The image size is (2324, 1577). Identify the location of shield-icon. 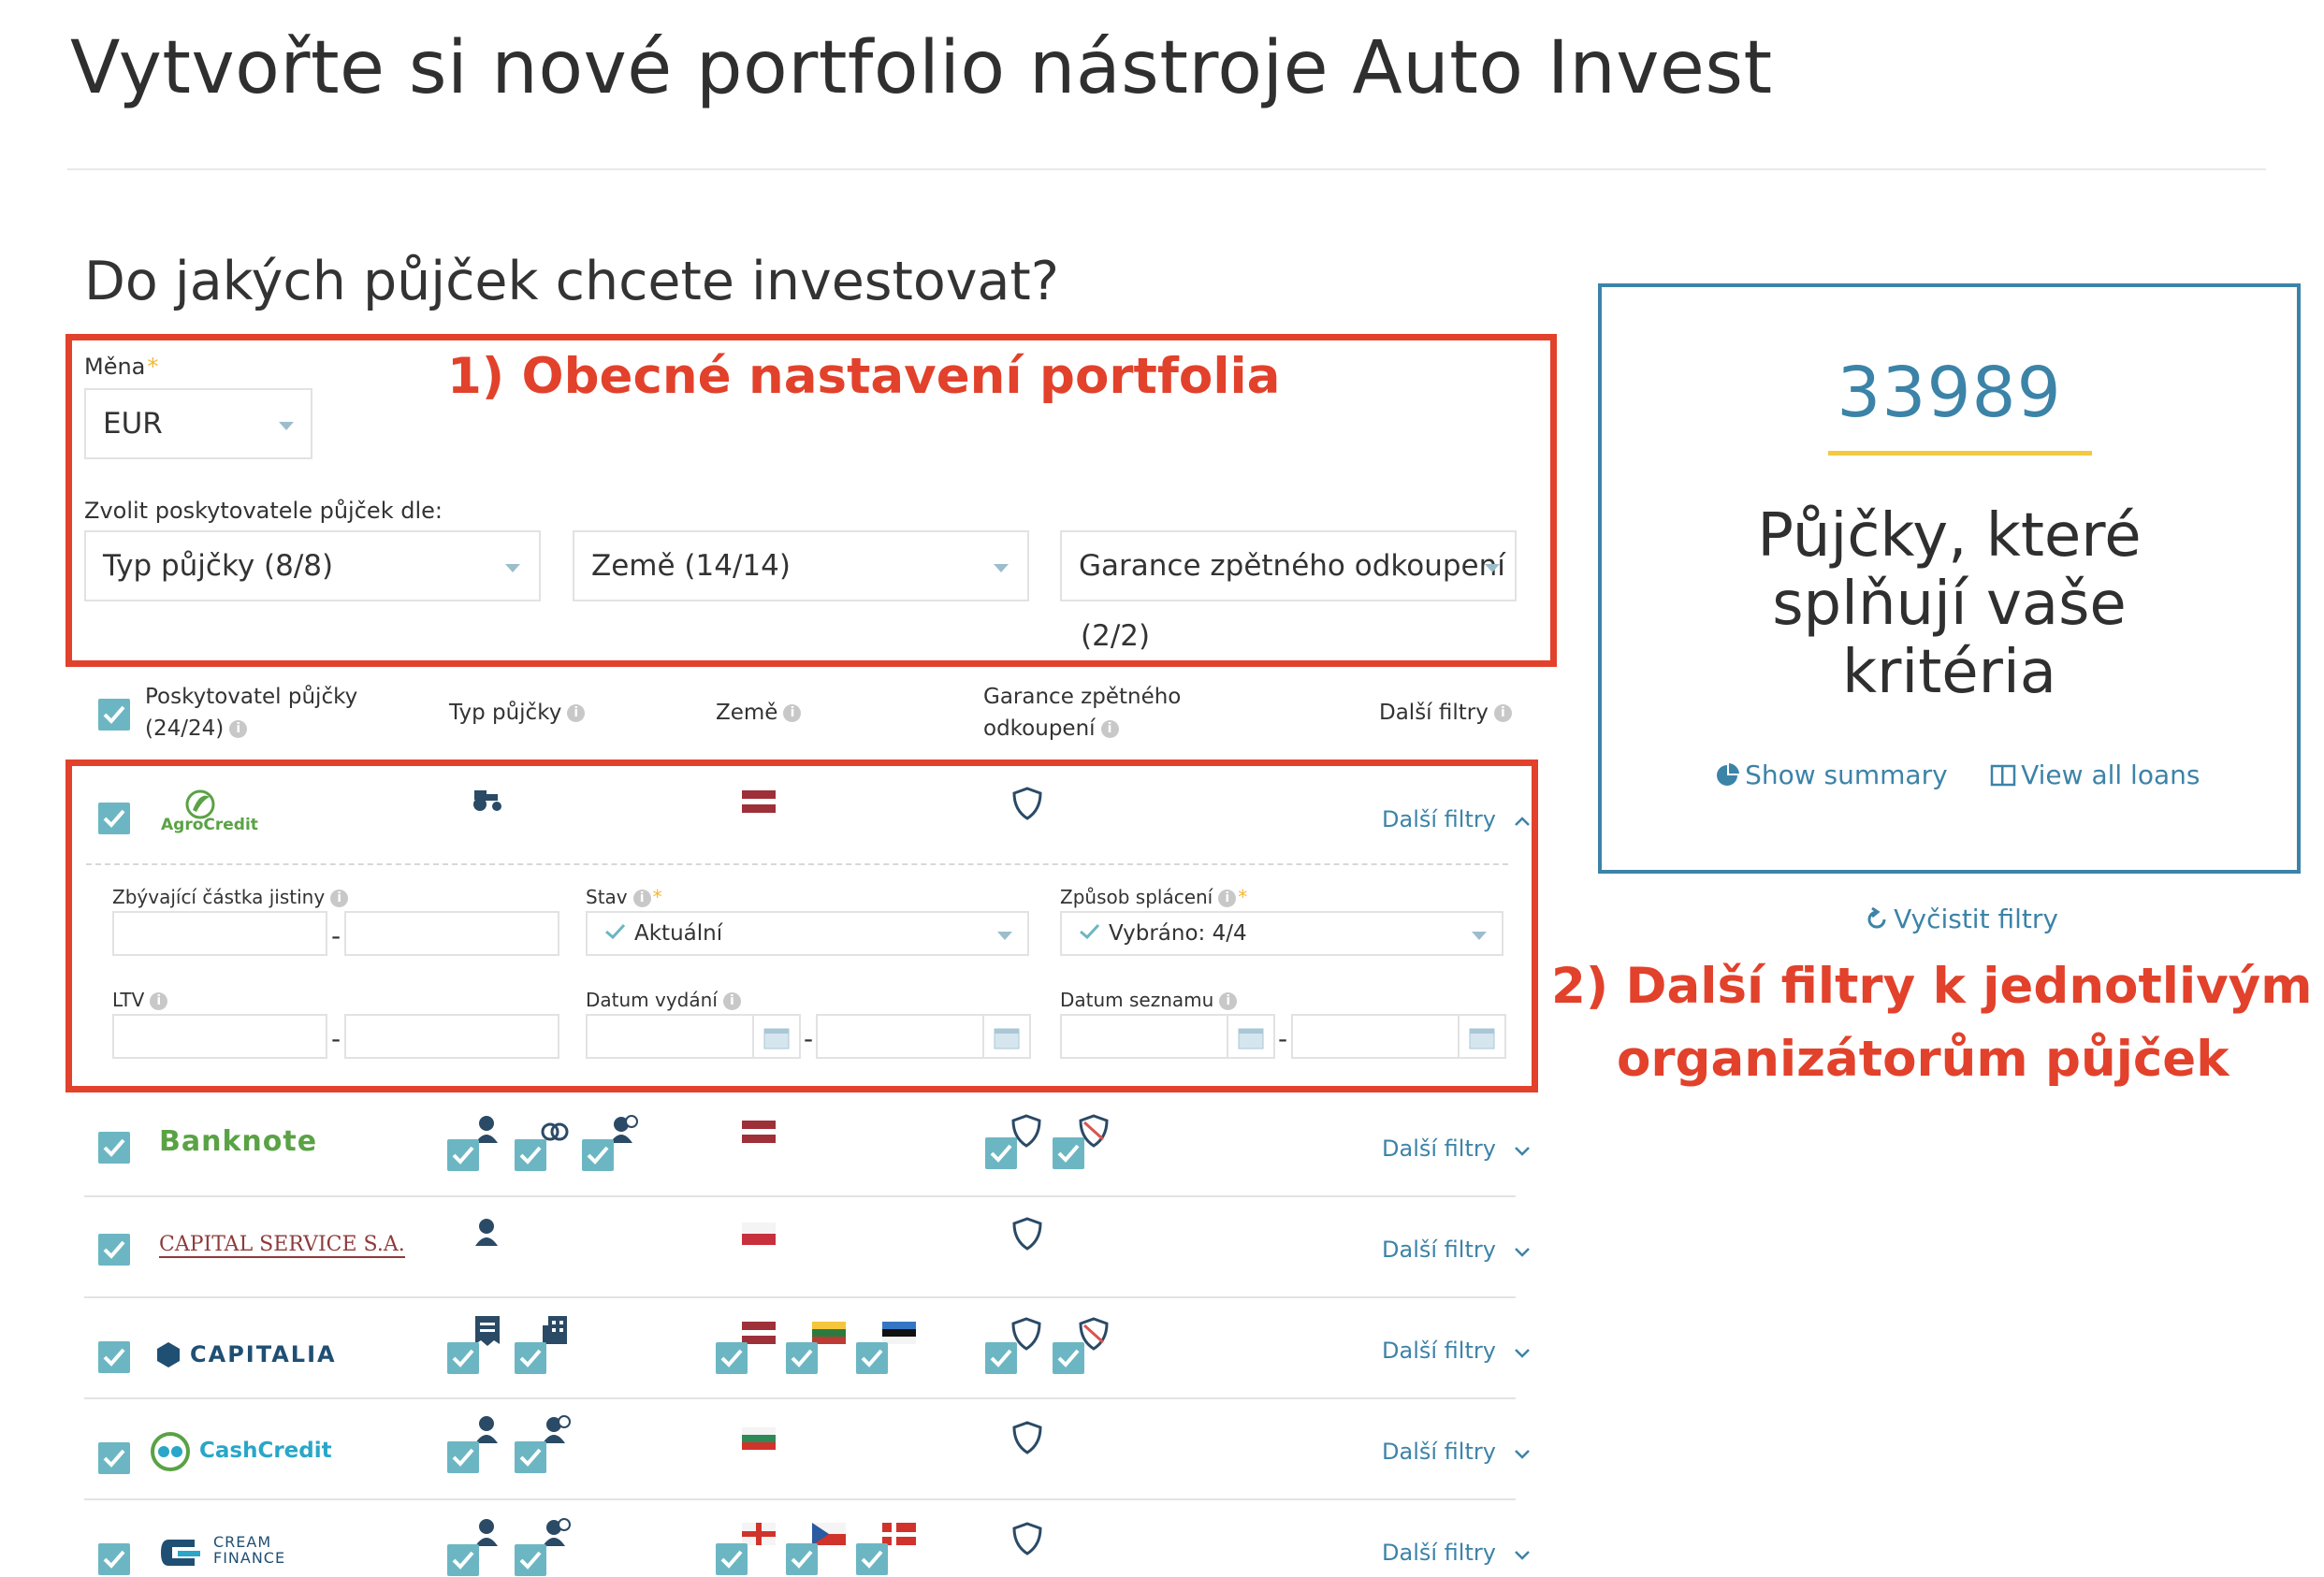
(1027, 1437).